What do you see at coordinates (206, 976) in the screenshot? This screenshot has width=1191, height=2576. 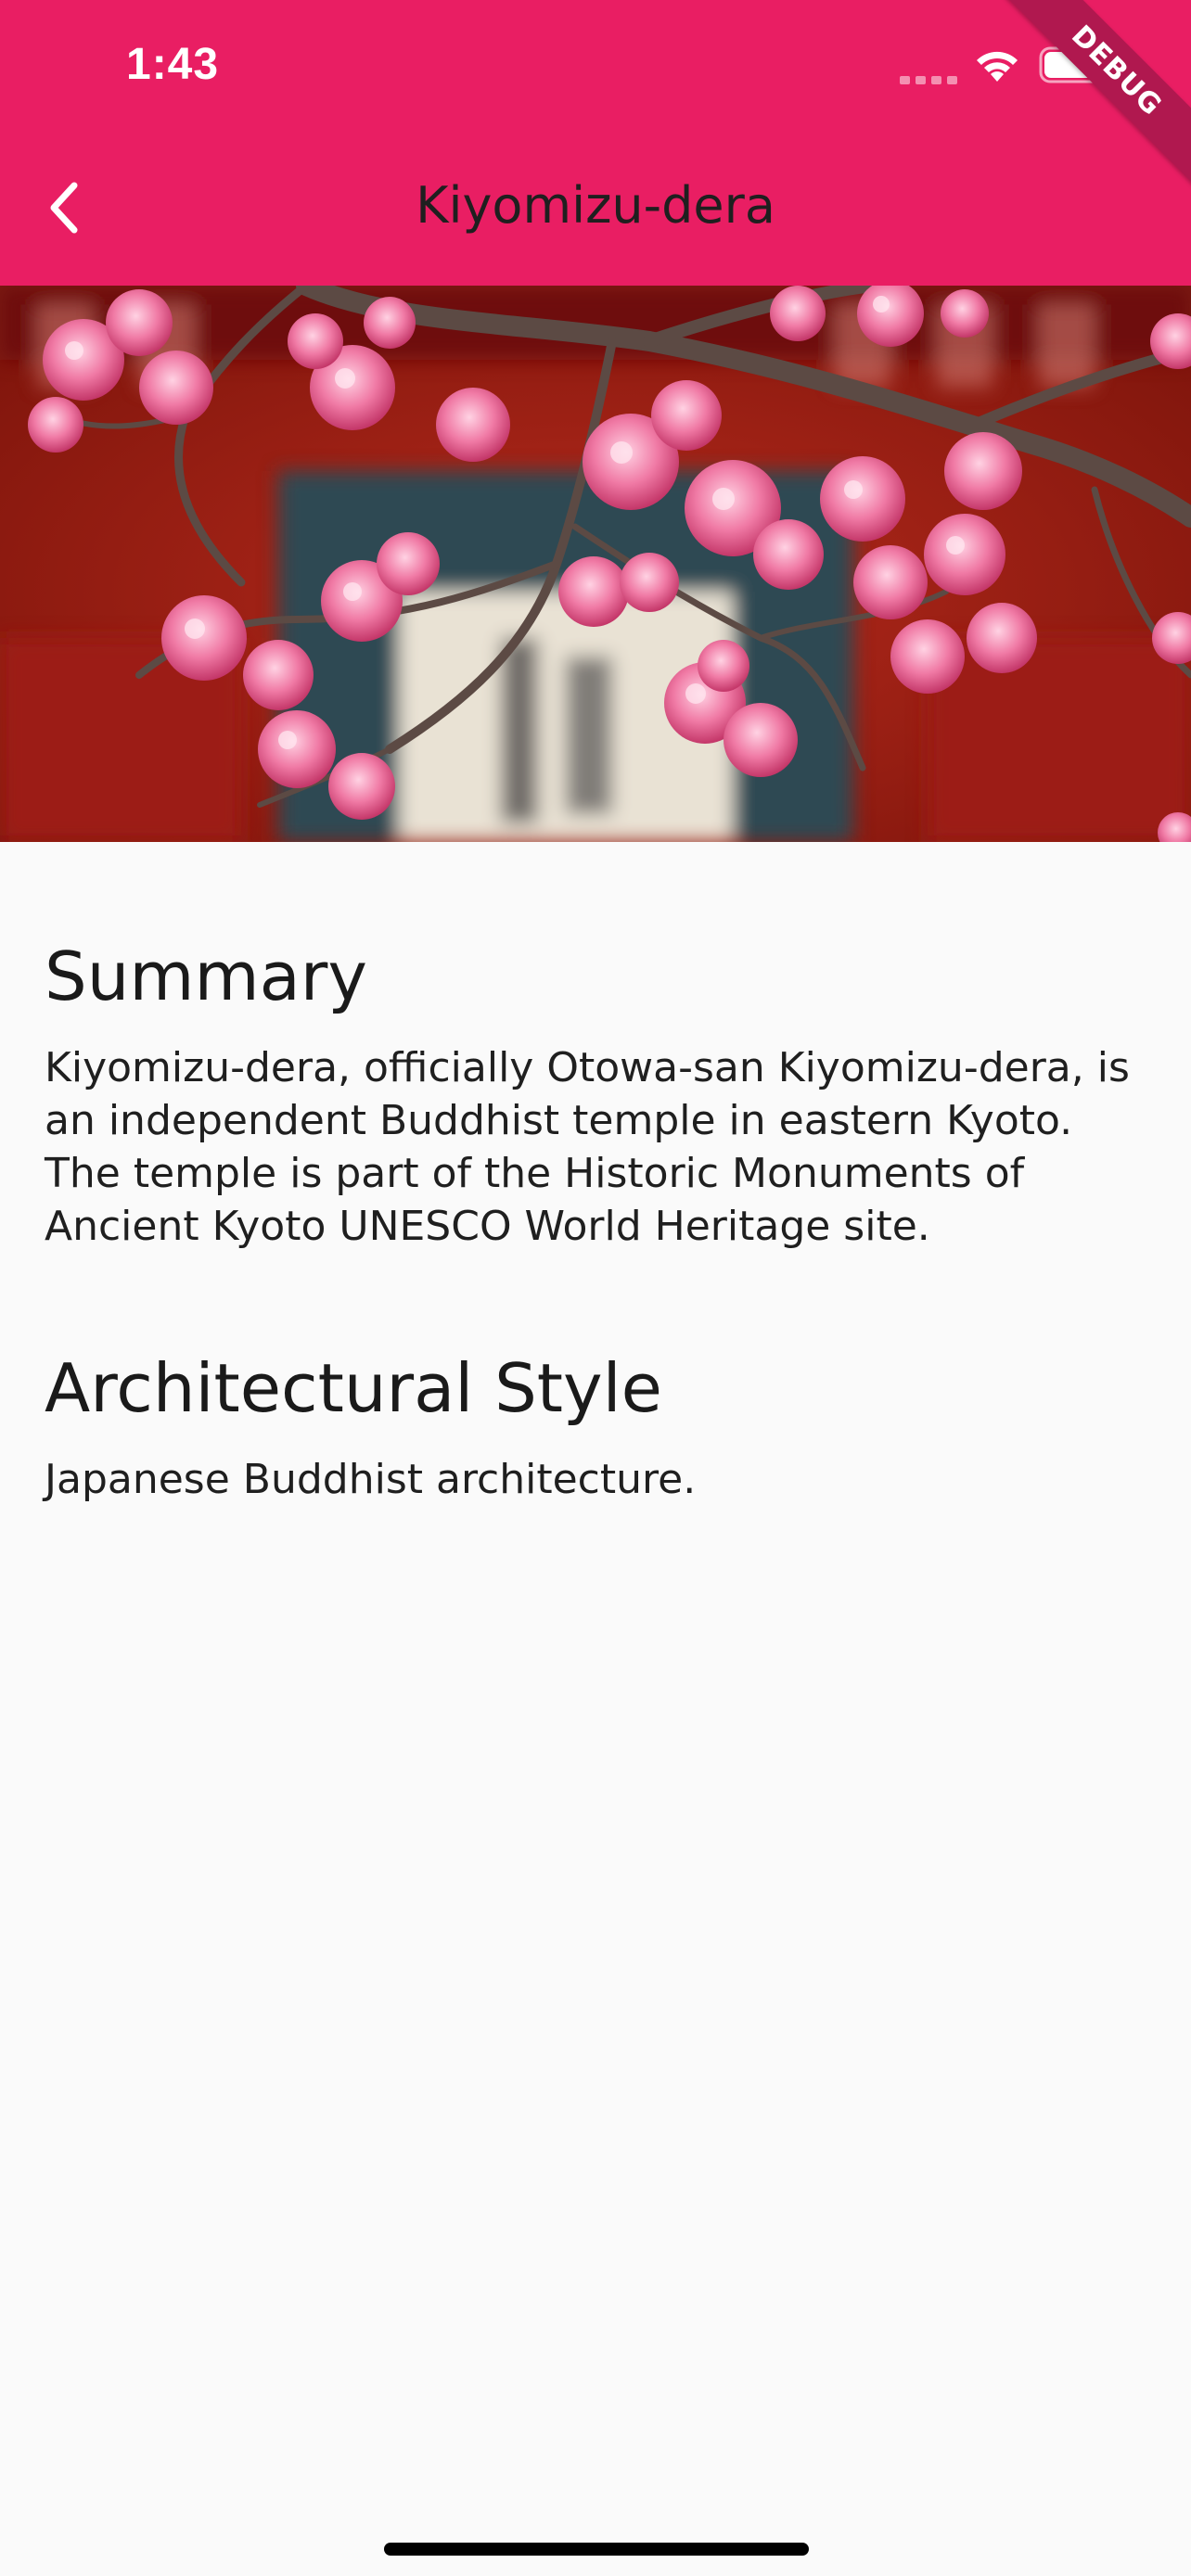 I see `summary-heading: Summary` at bounding box center [206, 976].